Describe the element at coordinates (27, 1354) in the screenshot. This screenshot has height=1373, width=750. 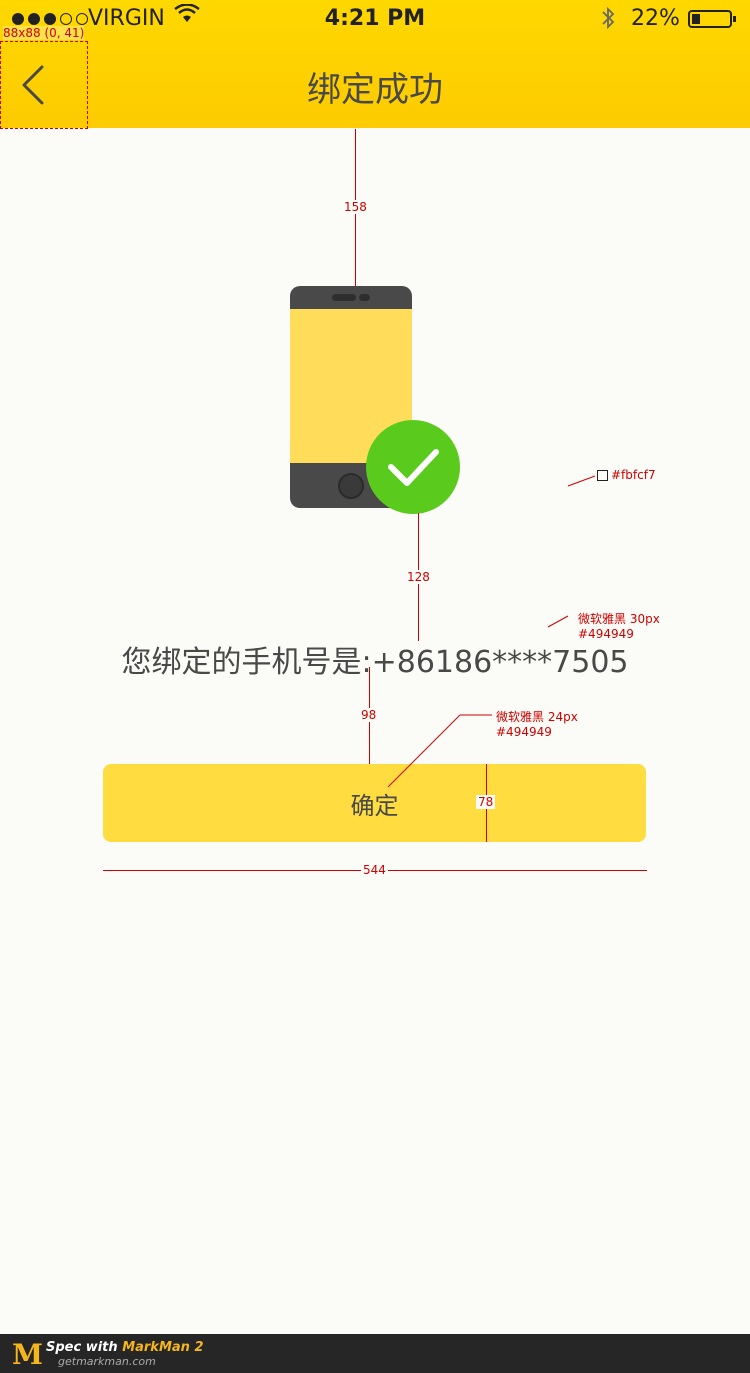
I see `markman-logo: M` at that location.